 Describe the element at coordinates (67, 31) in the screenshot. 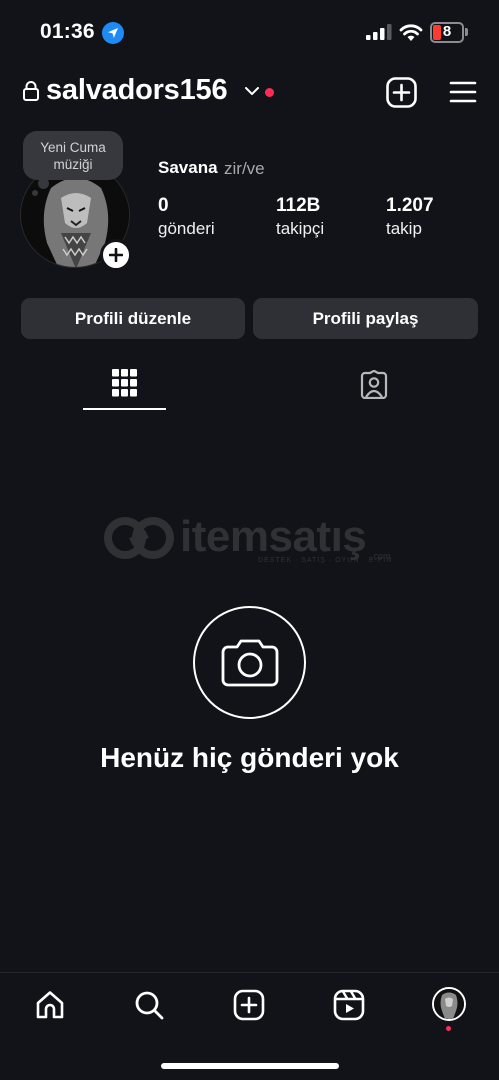

I see `status-time: 01:36` at that location.